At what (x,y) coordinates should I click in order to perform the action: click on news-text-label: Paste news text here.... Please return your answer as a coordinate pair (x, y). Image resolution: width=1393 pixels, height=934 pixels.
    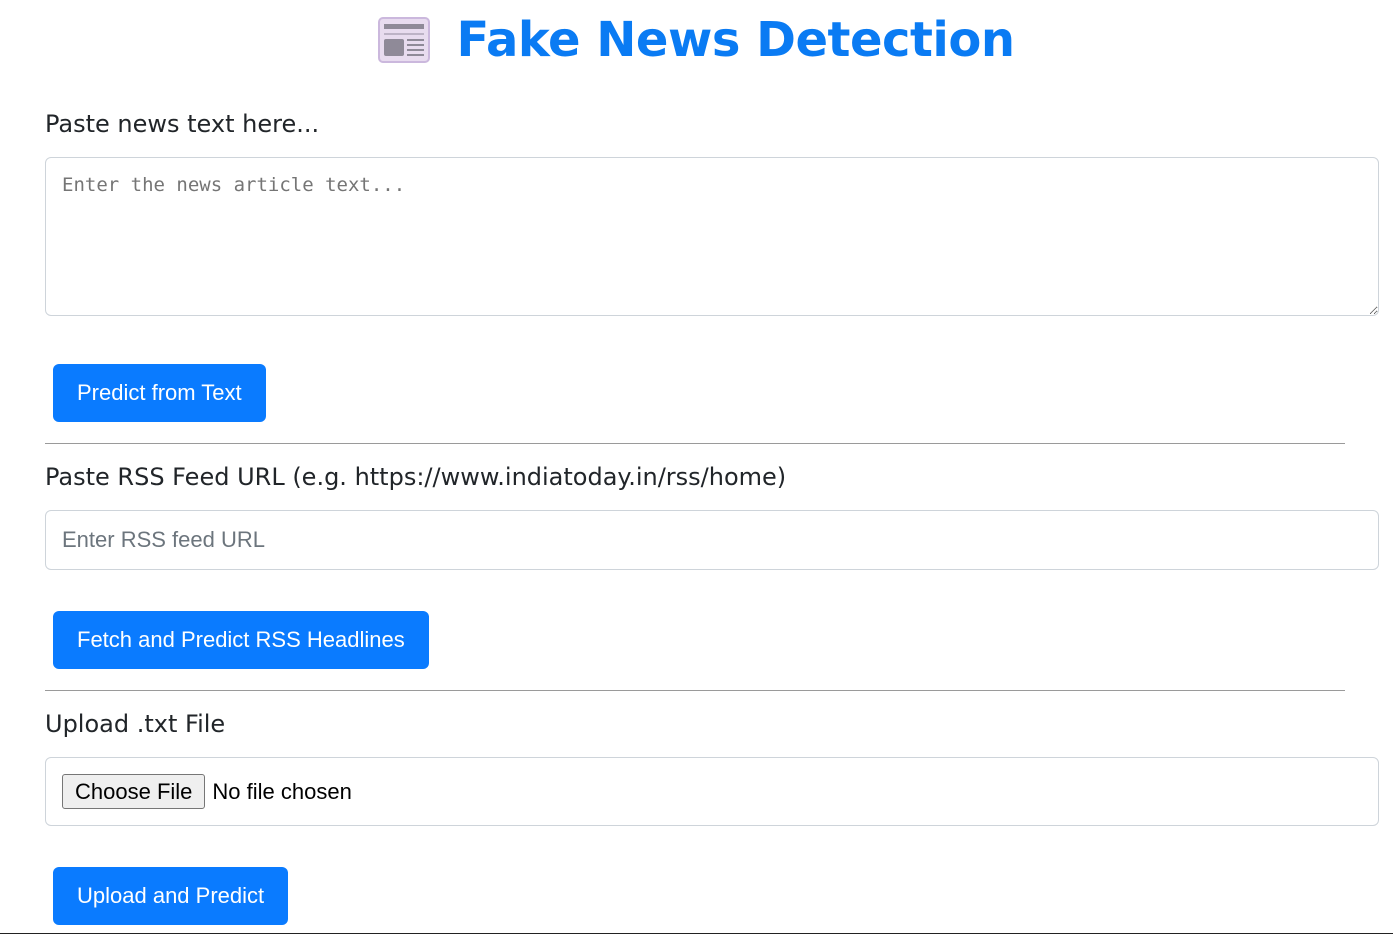
    Looking at the image, I should click on (182, 124).